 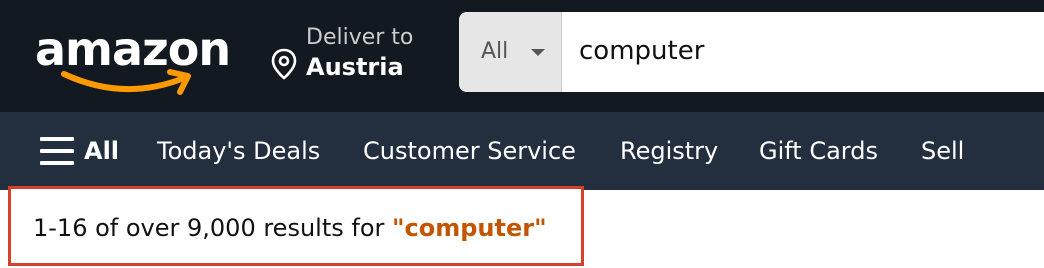 What do you see at coordinates (510, 52) in the screenshot?
I see `search-category-dropdown: All` at bounding box center [510, 52].